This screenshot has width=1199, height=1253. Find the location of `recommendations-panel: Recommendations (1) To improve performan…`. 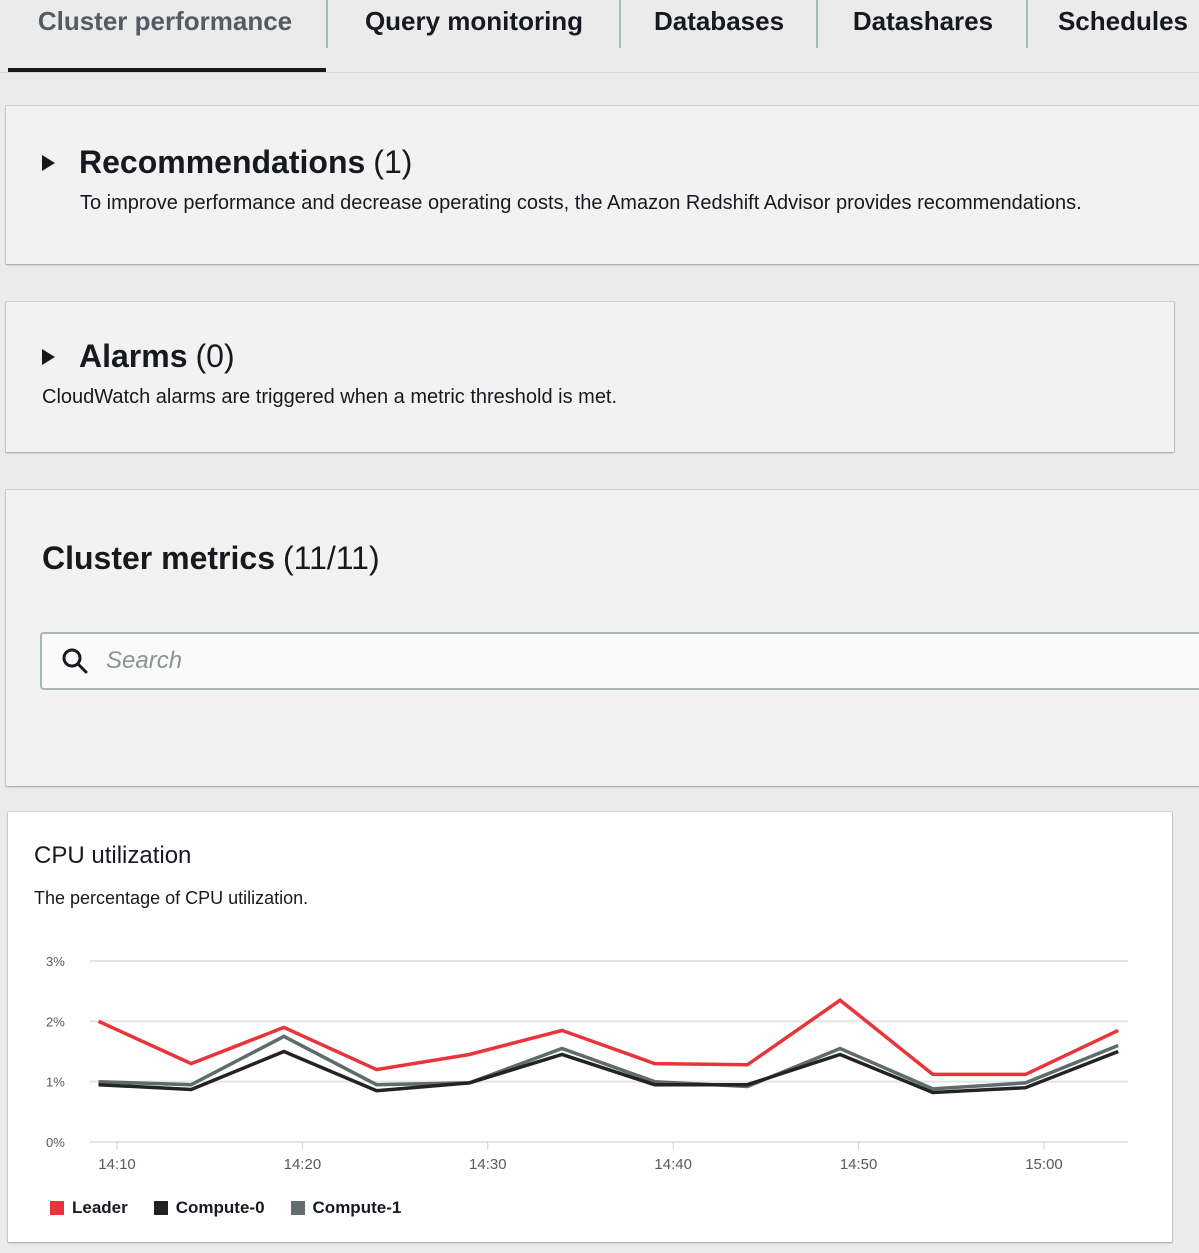

recommendations-panel: Recommendations (1) To improve performan… is located at coordinates (602, 185).